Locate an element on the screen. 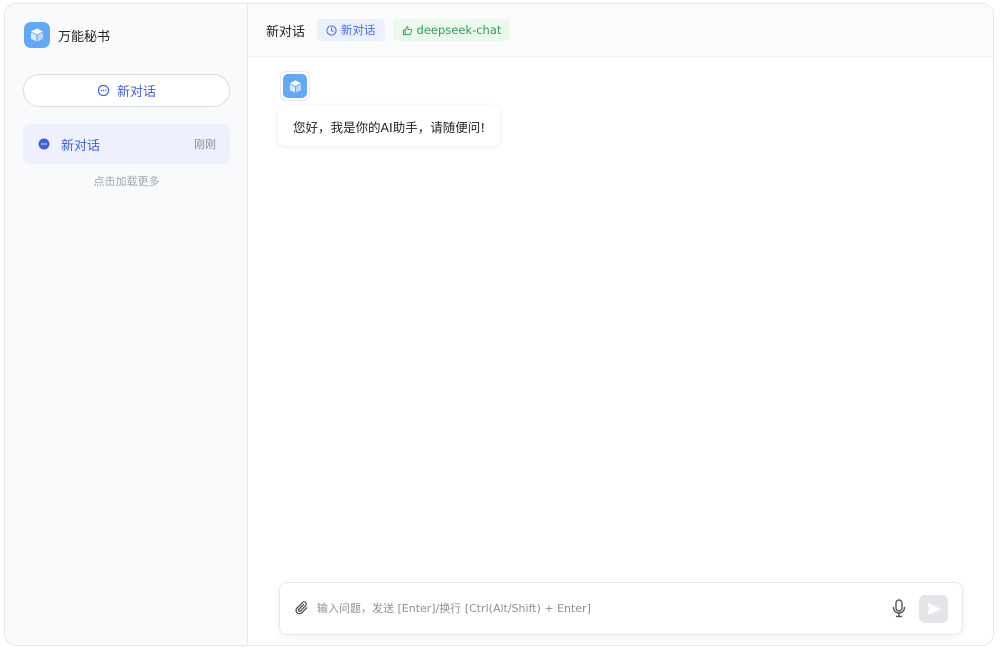 The height and width of the screenshot is (650, 1000). chat-bubble-filled-icon is located at coordinates (44, 144).